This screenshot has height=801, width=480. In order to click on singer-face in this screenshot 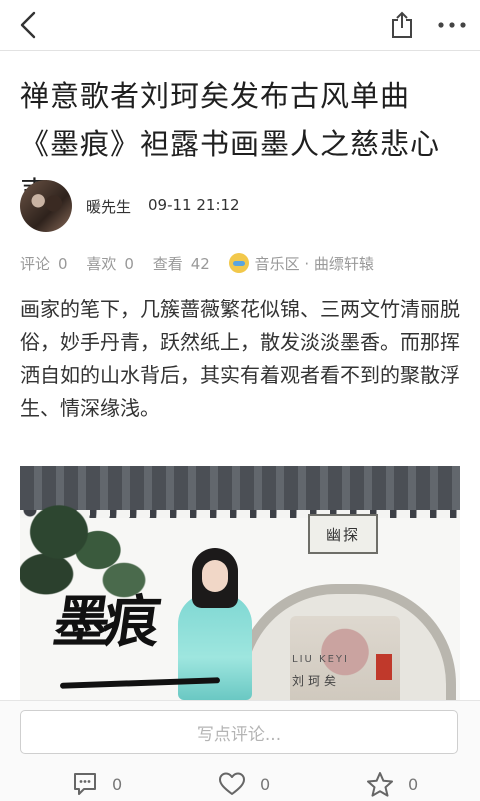, I will do `click(215, 576)`.